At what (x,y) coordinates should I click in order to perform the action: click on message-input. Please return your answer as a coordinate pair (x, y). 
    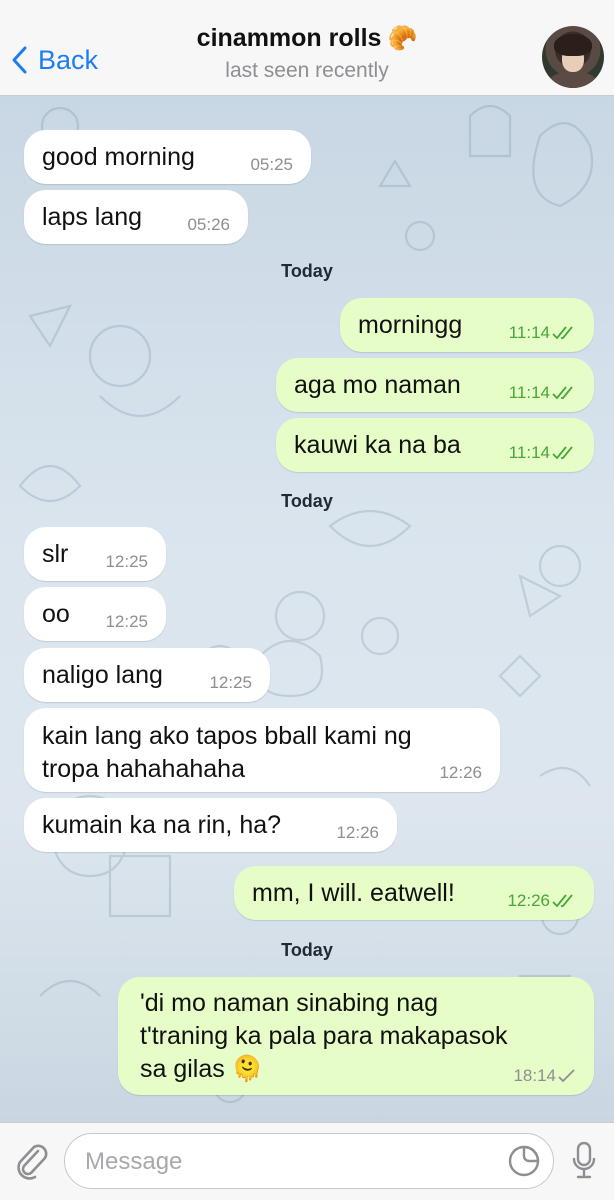
    Looking at the image, I should click on (285, 1162).